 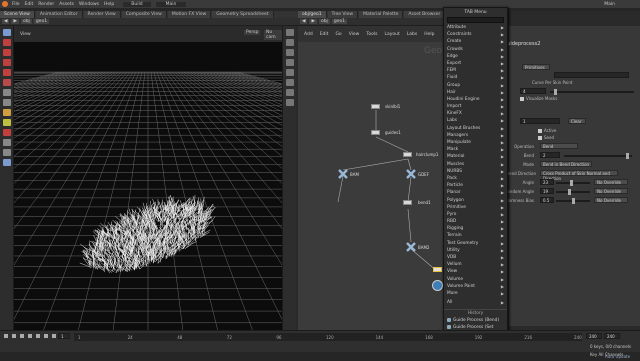 I want to click on tab-asset-browser: Asset Browser, so click(x=424, y=14).